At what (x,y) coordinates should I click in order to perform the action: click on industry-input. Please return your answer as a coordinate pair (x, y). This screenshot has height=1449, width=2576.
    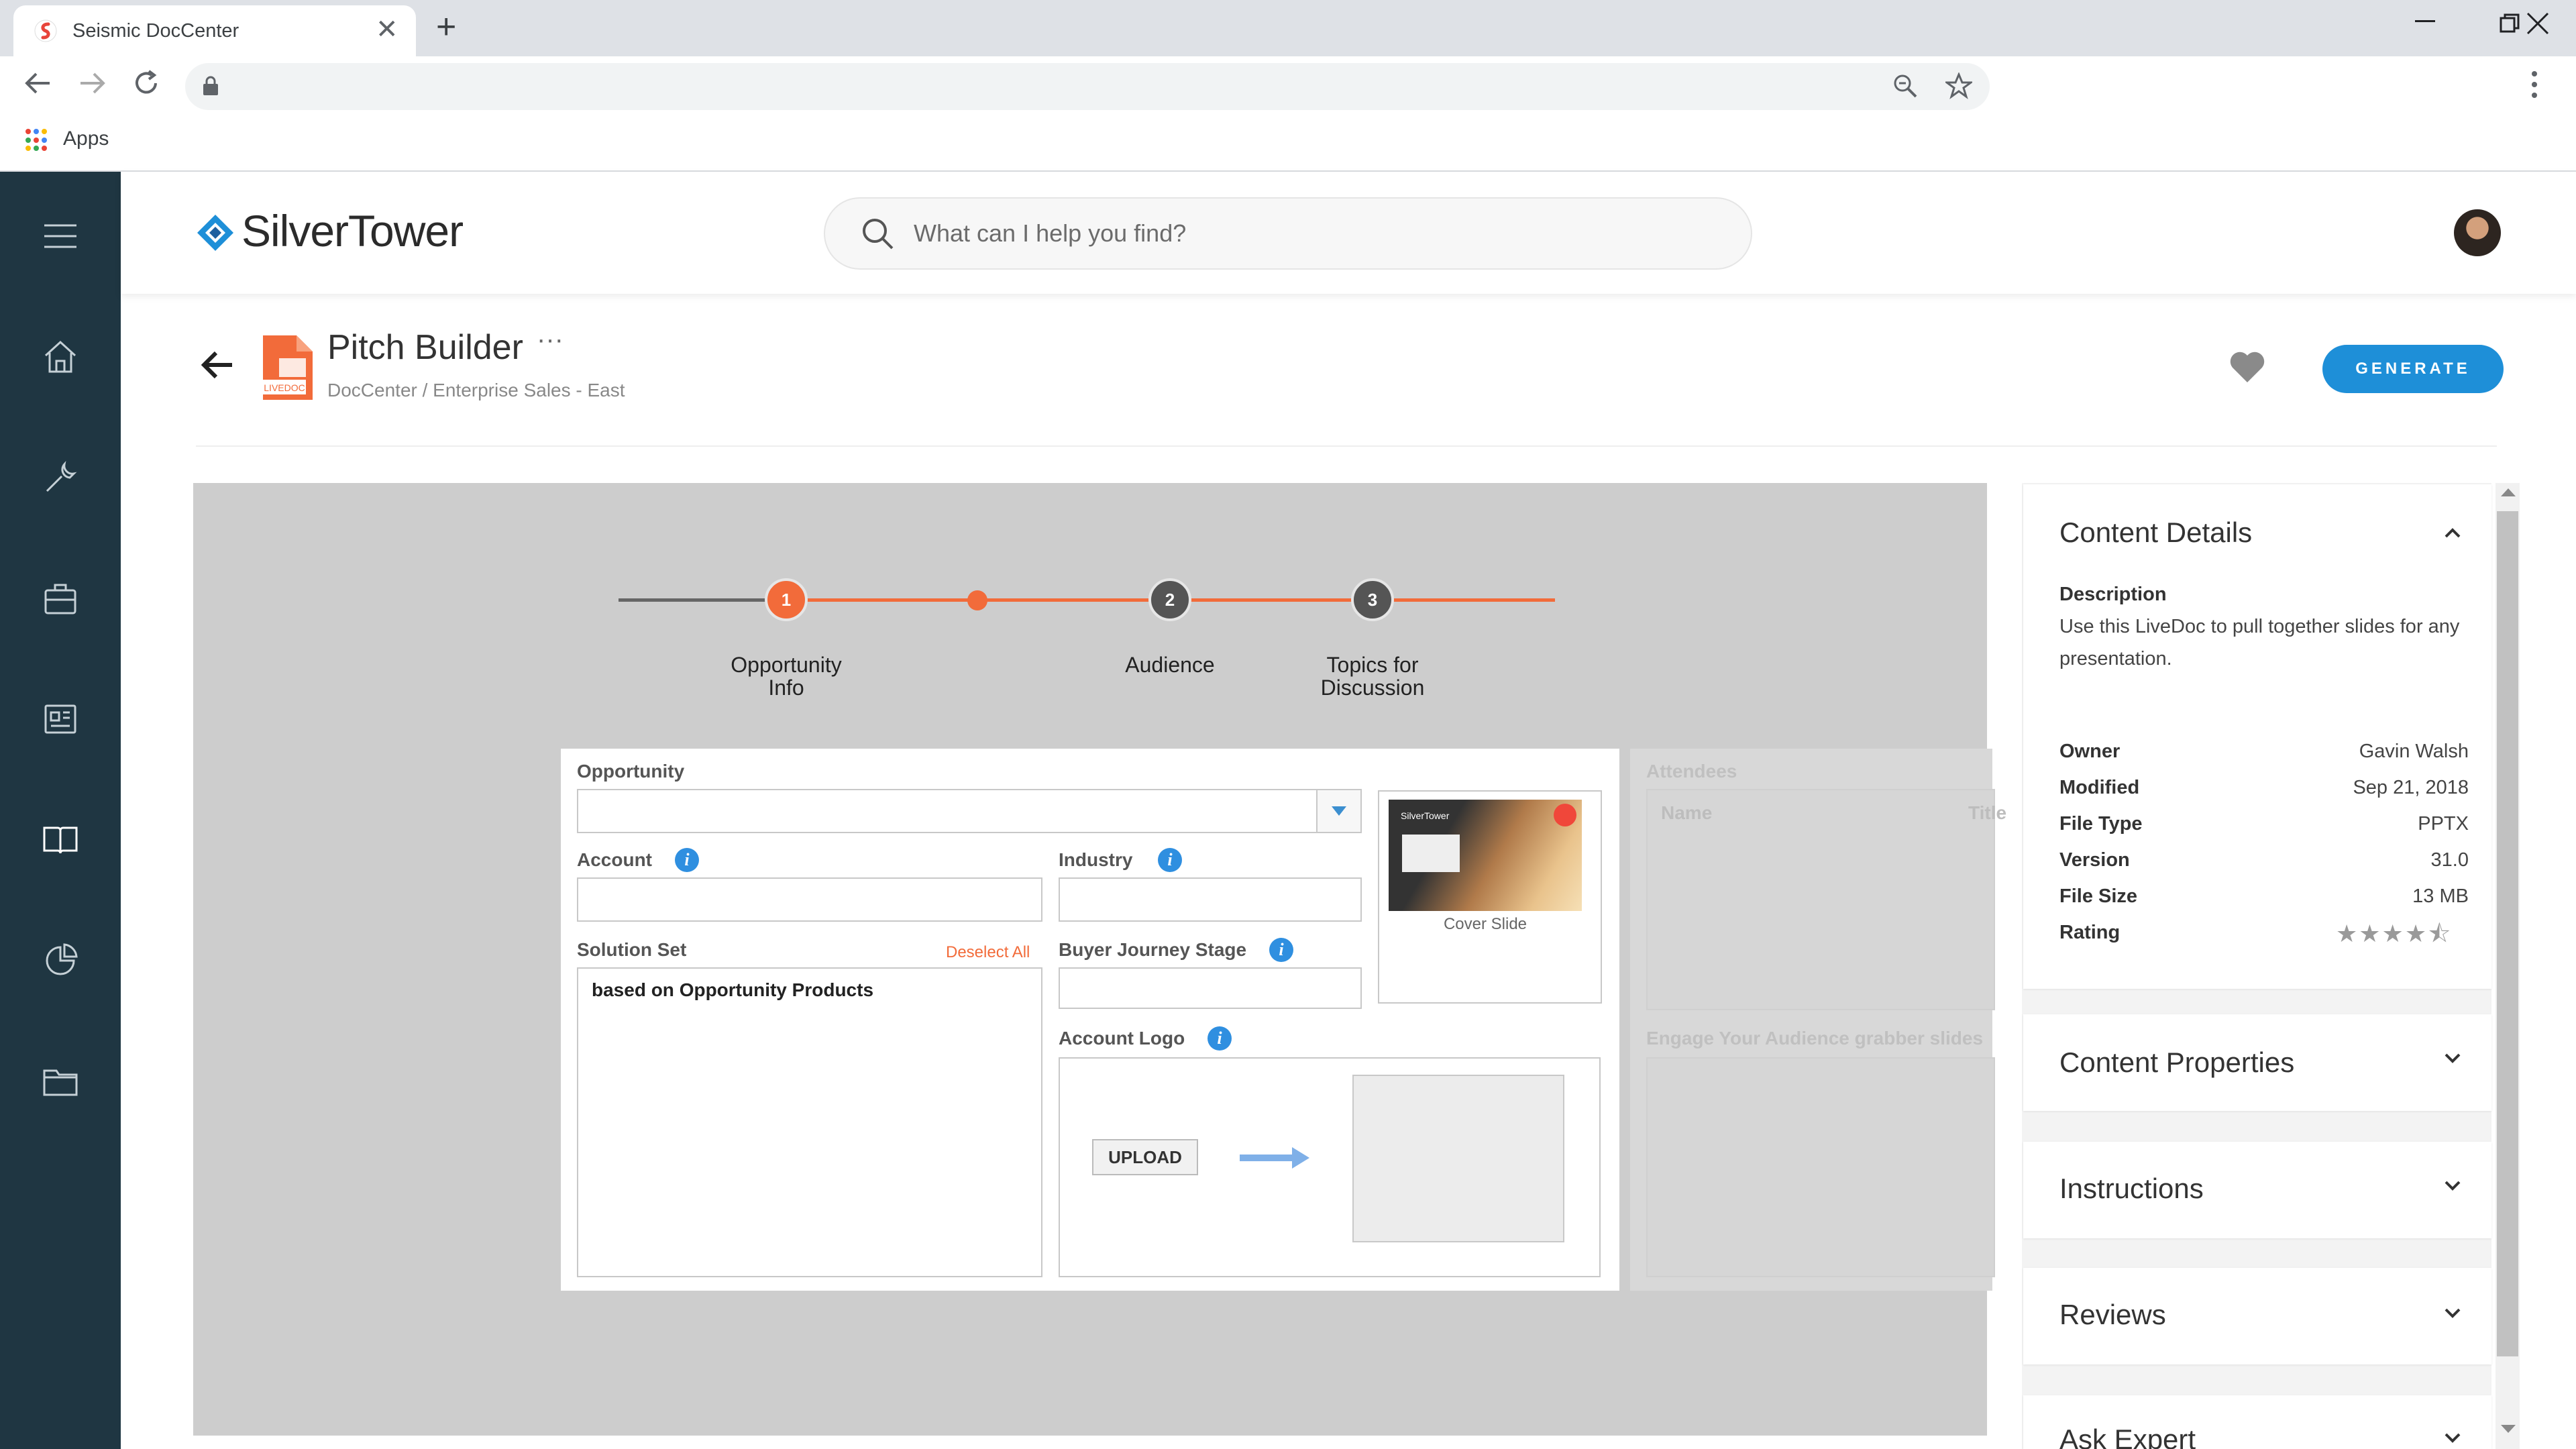
    Looking at the image, I should click on (1210, 899).